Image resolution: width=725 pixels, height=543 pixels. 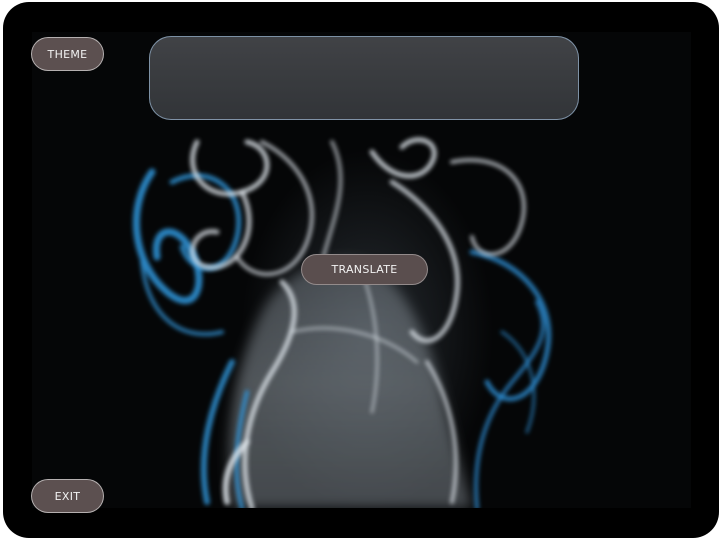 What do you see at coordinates (364, 78) in the screenshot?
I see `text-display-panel` at bounding box center [364, 78].